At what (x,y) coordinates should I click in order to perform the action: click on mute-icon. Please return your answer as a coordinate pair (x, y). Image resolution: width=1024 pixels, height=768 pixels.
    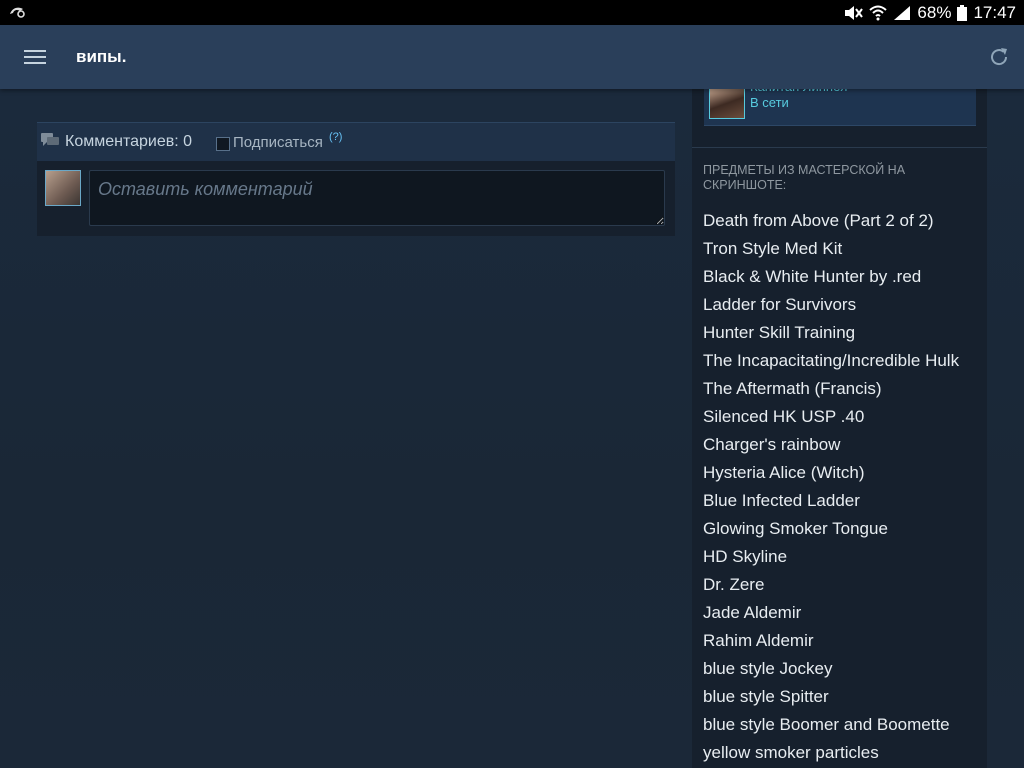
    Looking at the image, I should click on (854, 12).